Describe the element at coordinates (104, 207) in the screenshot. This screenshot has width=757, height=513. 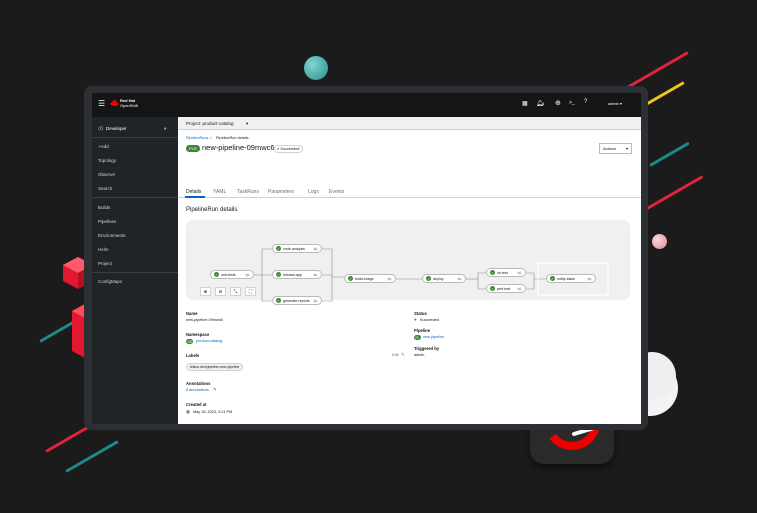
I see `sidebar-item-builds: Builds` at that location.